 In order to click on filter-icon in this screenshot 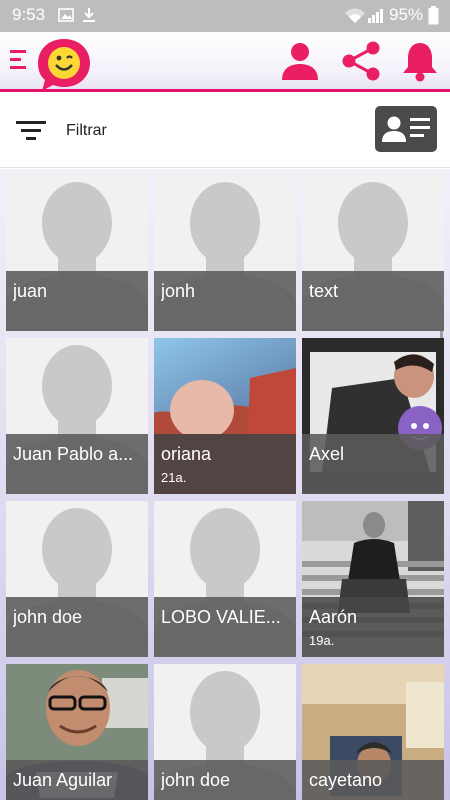, I will do `click(31, 133)`.